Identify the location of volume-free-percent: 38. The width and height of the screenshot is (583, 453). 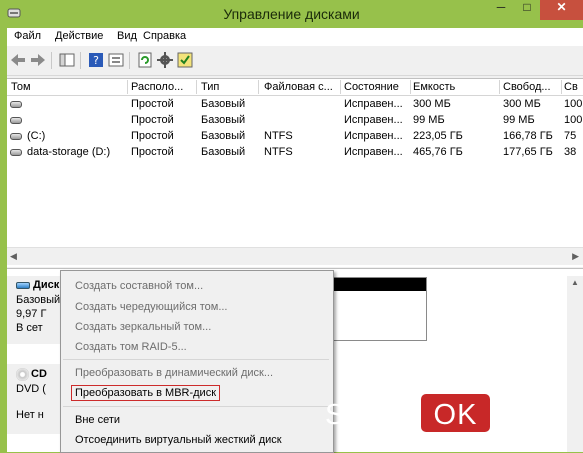
(570, 152).